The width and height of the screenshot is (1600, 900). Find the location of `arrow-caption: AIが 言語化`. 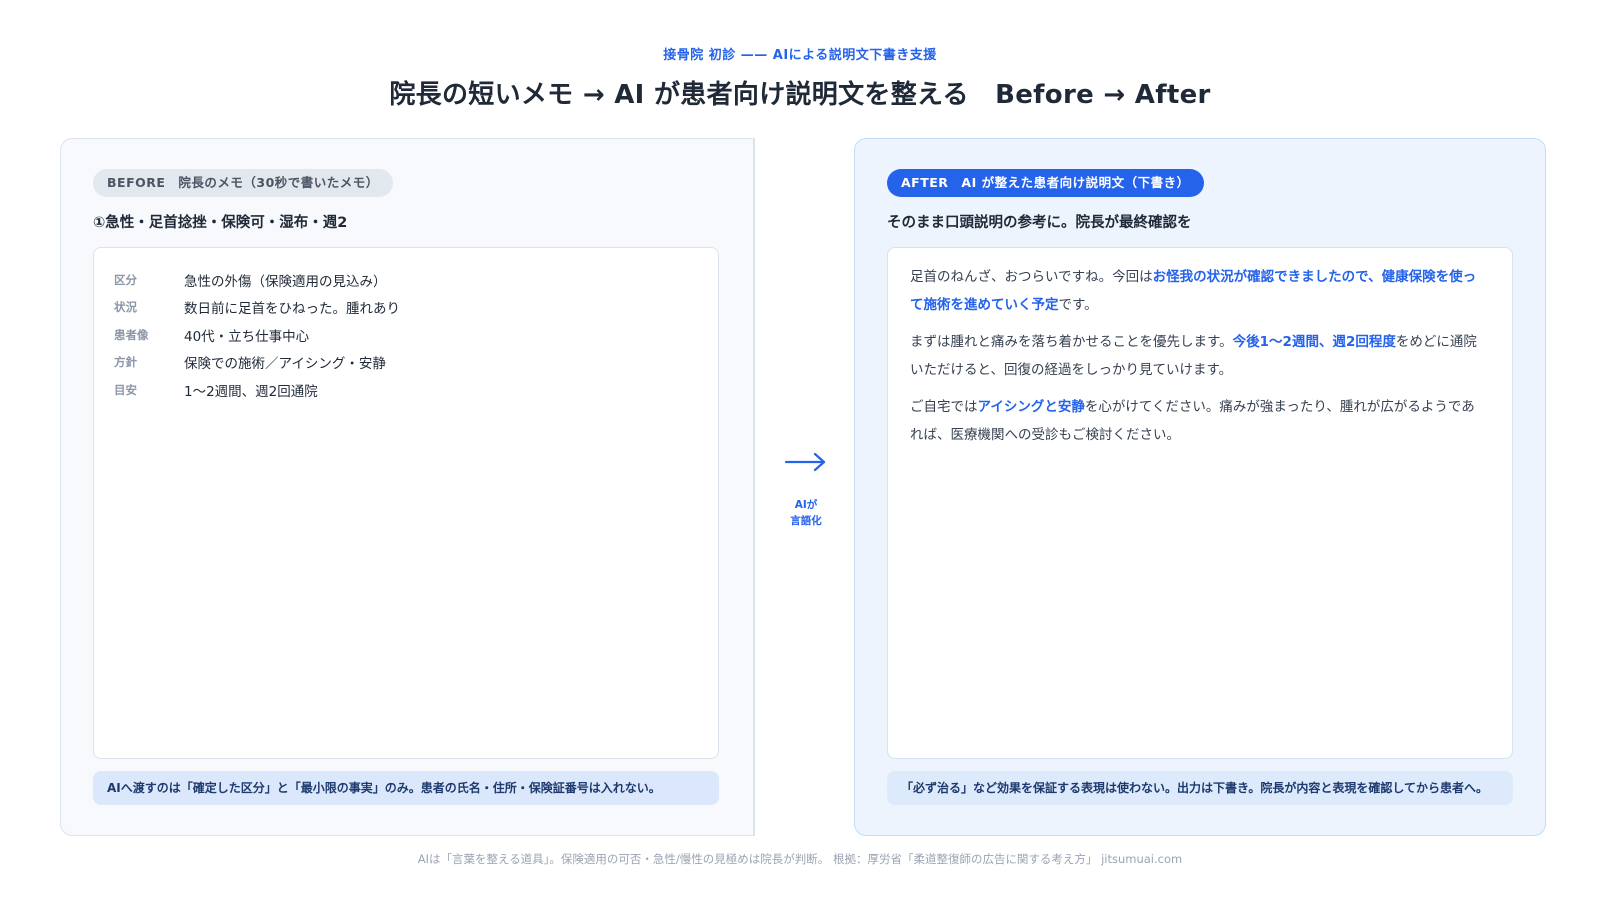

arrow-caption: AIが 言語化 is located at coordinates (806, 513).